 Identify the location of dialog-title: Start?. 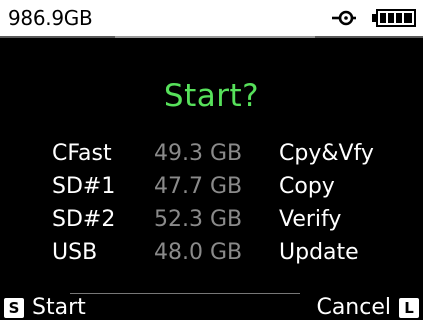
(211, 96).